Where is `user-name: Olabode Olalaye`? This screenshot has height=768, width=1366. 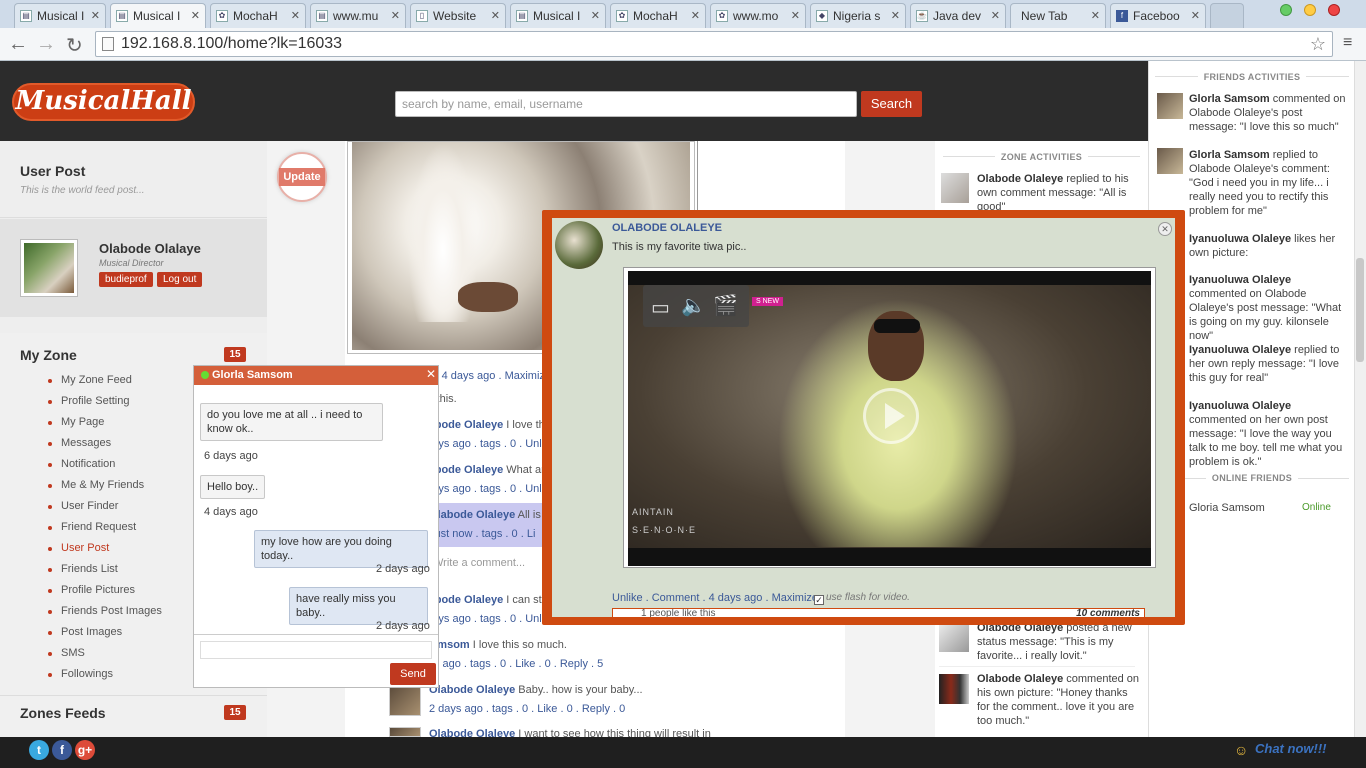
user-name: Olabode Olalaye is located at coordinates (150, 248).